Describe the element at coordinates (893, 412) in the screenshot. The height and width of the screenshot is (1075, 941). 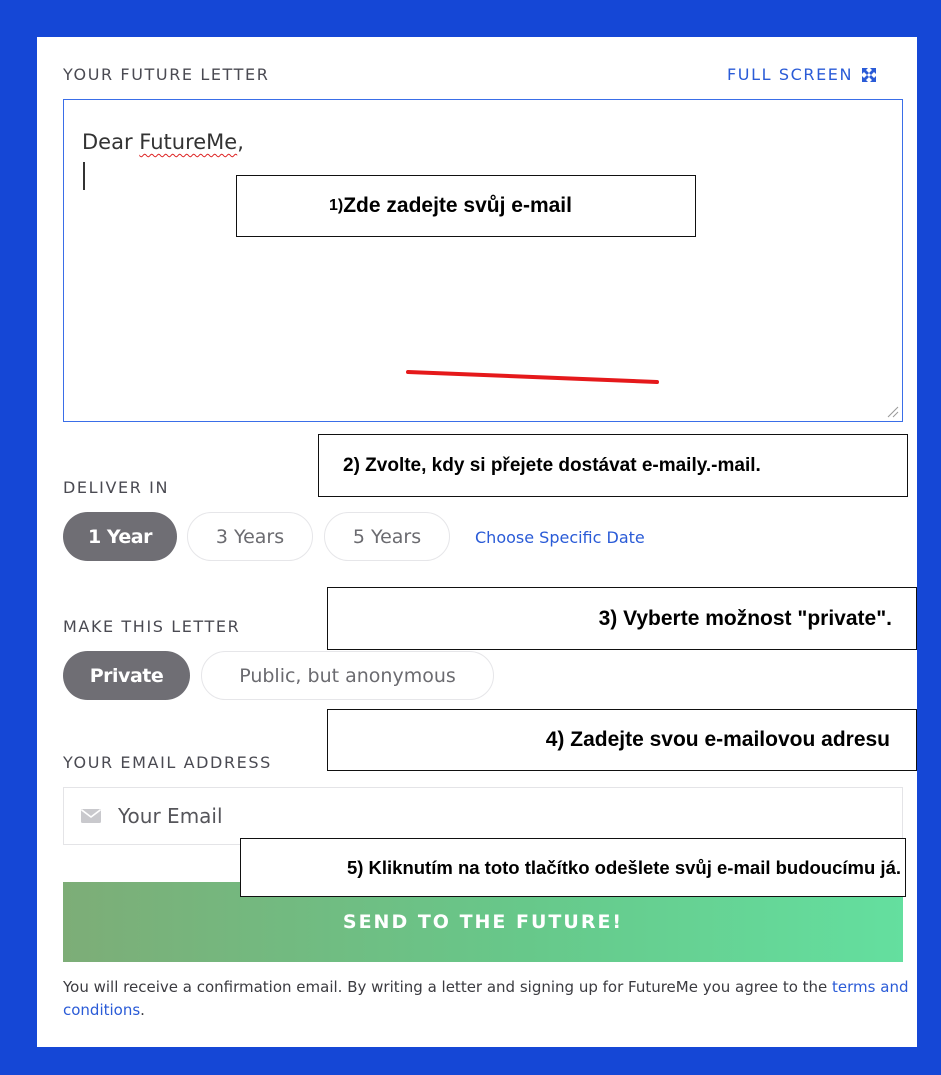
I see `resize-grip-icon` at that location.